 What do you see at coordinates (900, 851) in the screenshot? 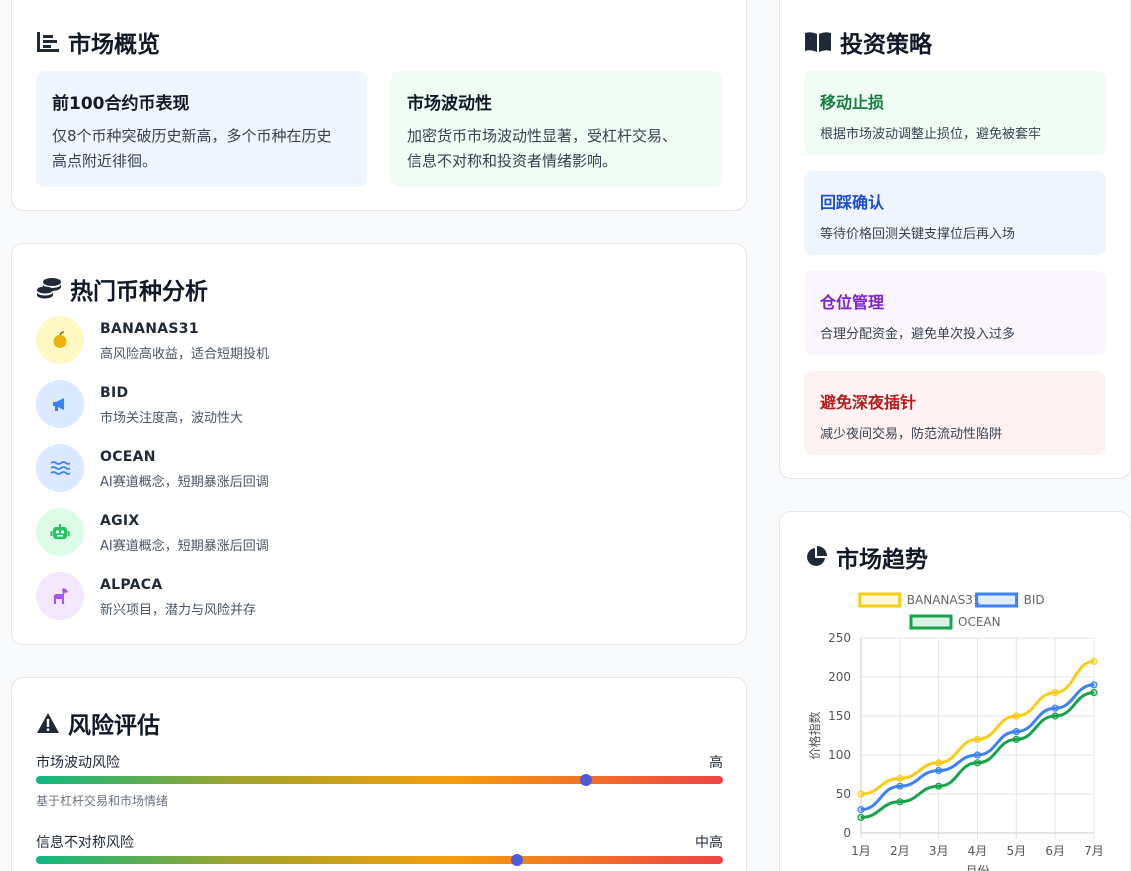
I see `x-tick-label: 2月` at bounding box center [900, 851].